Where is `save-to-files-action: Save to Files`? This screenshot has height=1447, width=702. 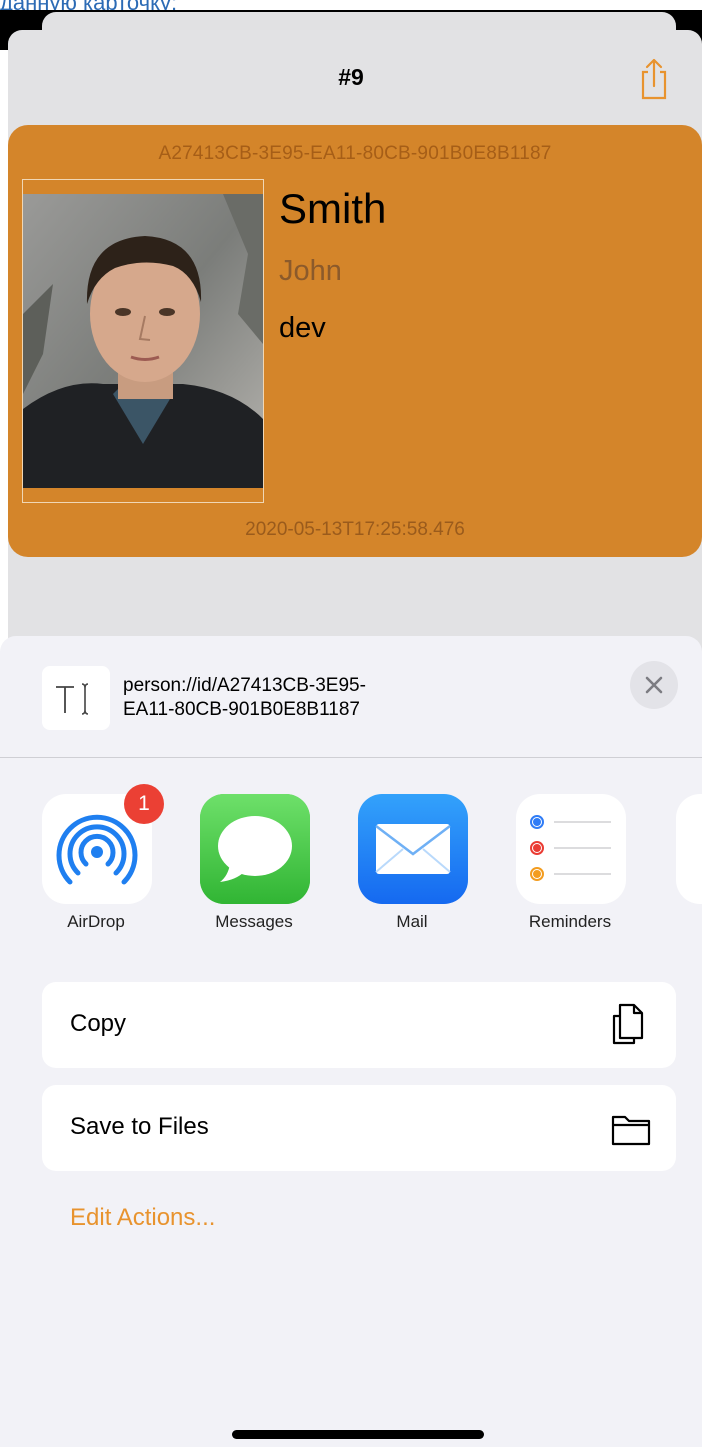
save-to-files-action: Save to Files is located at coordinates (359, 1128).